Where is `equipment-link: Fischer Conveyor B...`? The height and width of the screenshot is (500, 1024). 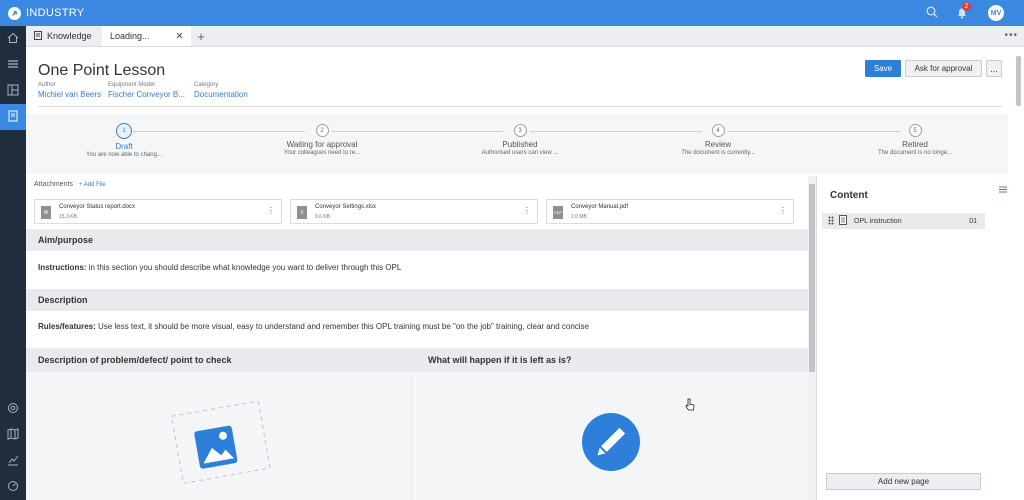
equipment-link: Fischer Conveyor B... is located at coordinates (146, 94).